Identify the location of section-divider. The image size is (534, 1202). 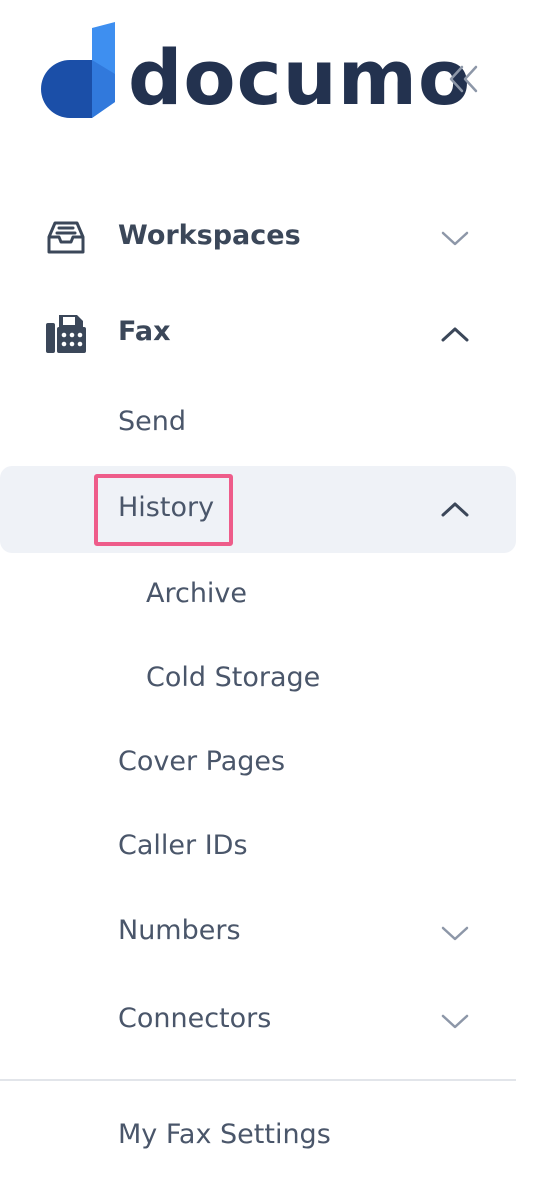
(258, 1080).